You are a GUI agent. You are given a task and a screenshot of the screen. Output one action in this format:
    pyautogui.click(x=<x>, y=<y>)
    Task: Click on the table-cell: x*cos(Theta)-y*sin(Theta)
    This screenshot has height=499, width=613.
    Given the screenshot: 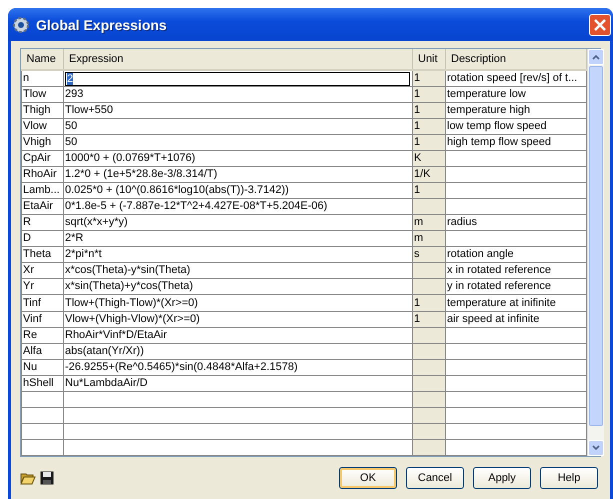 What is the action you would take?
    pyautogui.click(x=238, y=270)
    